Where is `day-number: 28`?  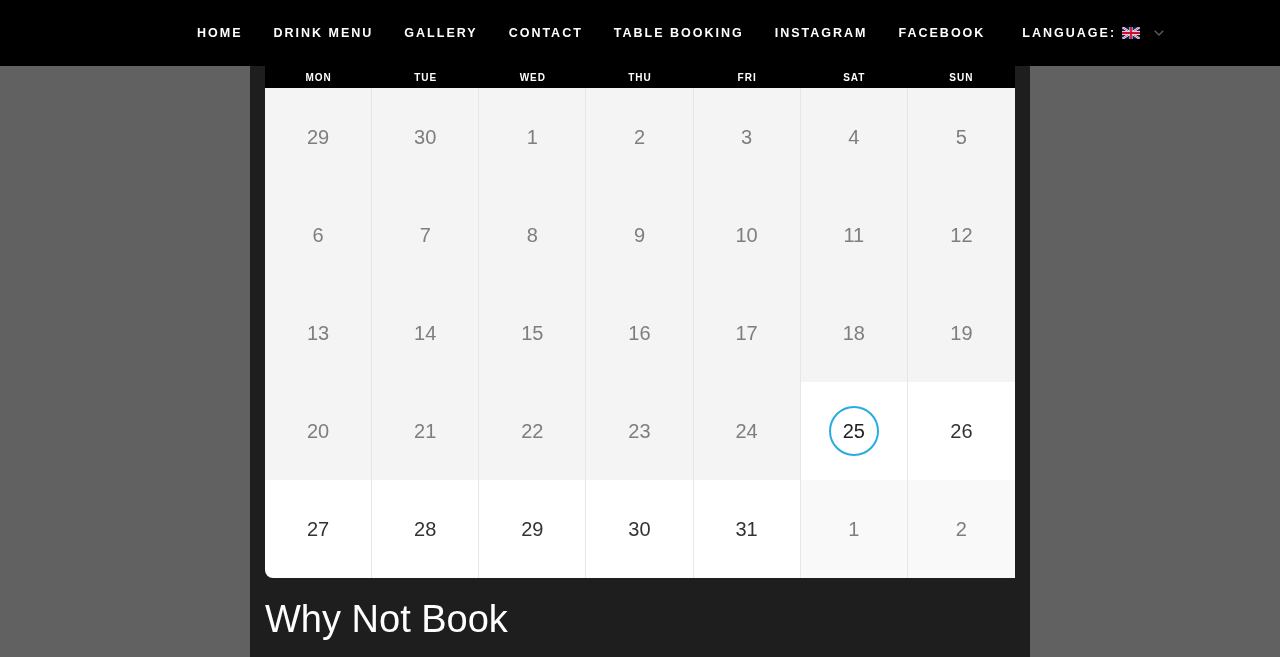
day-number: 28 is located at coordinates (425, 529).